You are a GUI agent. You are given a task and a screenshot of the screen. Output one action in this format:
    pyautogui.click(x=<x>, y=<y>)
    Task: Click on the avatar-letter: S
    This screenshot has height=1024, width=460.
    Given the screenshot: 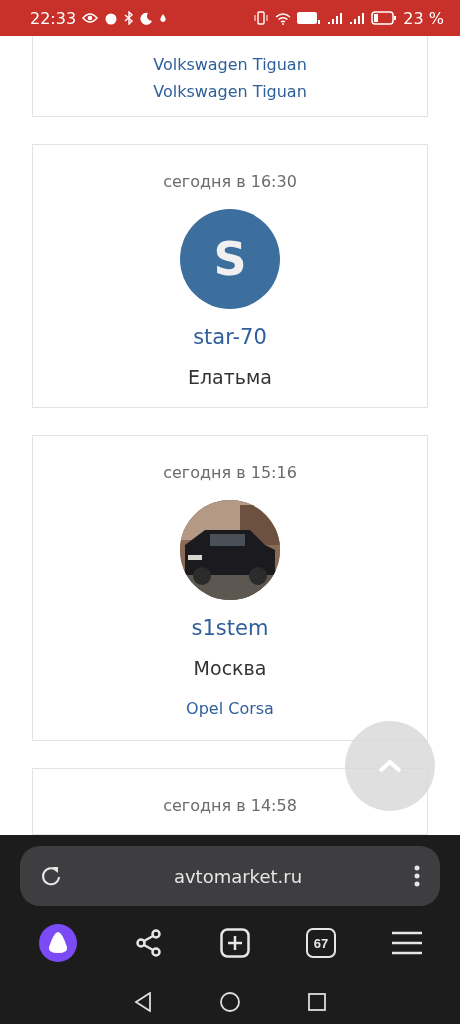 What is the action you would take?
    pyautogui.click(x=230, y=259)
    